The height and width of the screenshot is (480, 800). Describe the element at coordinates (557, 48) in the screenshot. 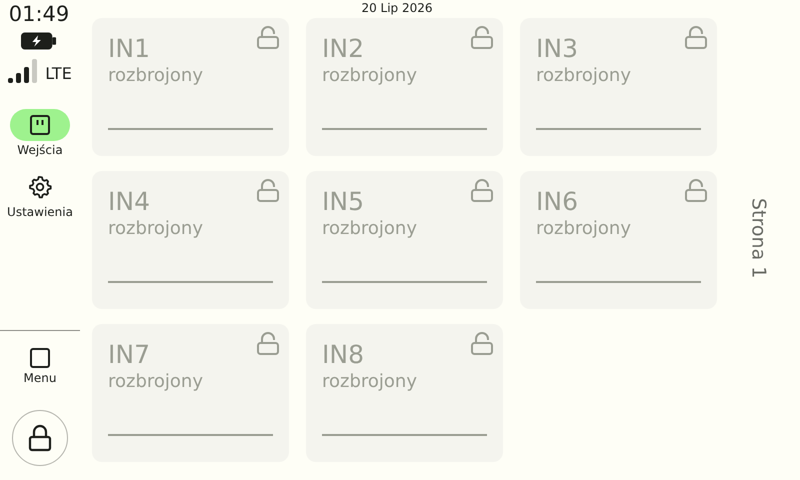

I see `input-name: IN3` at that location.